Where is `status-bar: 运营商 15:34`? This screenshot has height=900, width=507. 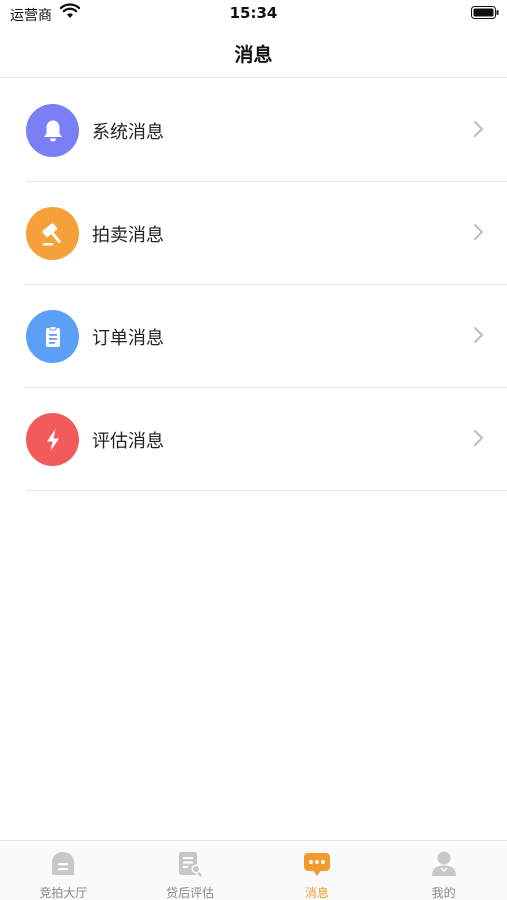 status-bar: 运营商 15:34 is located at coordinates (253, 14).